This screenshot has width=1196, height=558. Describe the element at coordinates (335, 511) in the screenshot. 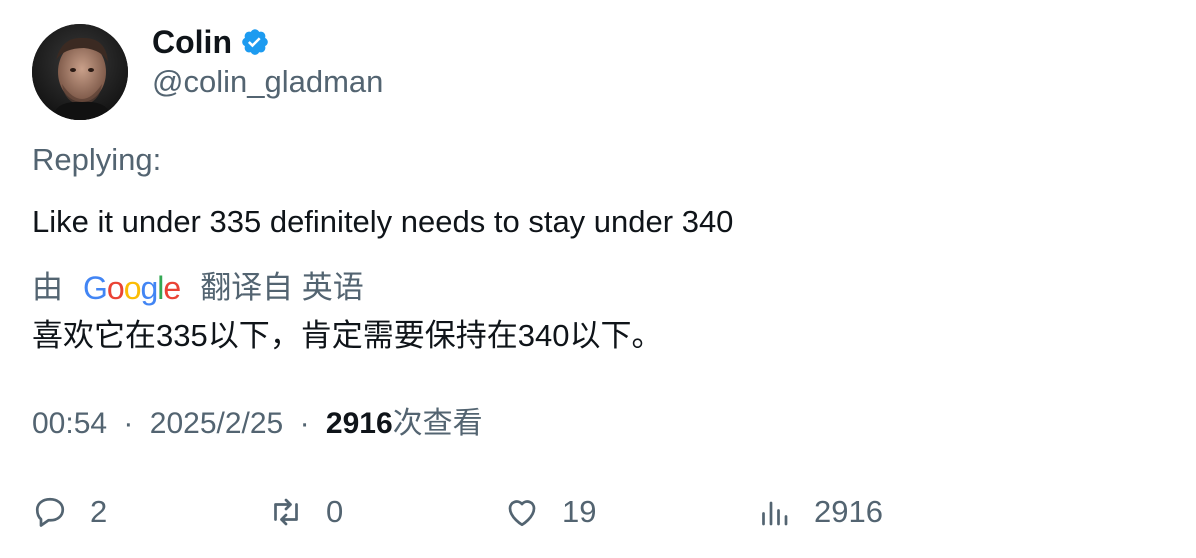

I see `retweet-count: 0` at that location.